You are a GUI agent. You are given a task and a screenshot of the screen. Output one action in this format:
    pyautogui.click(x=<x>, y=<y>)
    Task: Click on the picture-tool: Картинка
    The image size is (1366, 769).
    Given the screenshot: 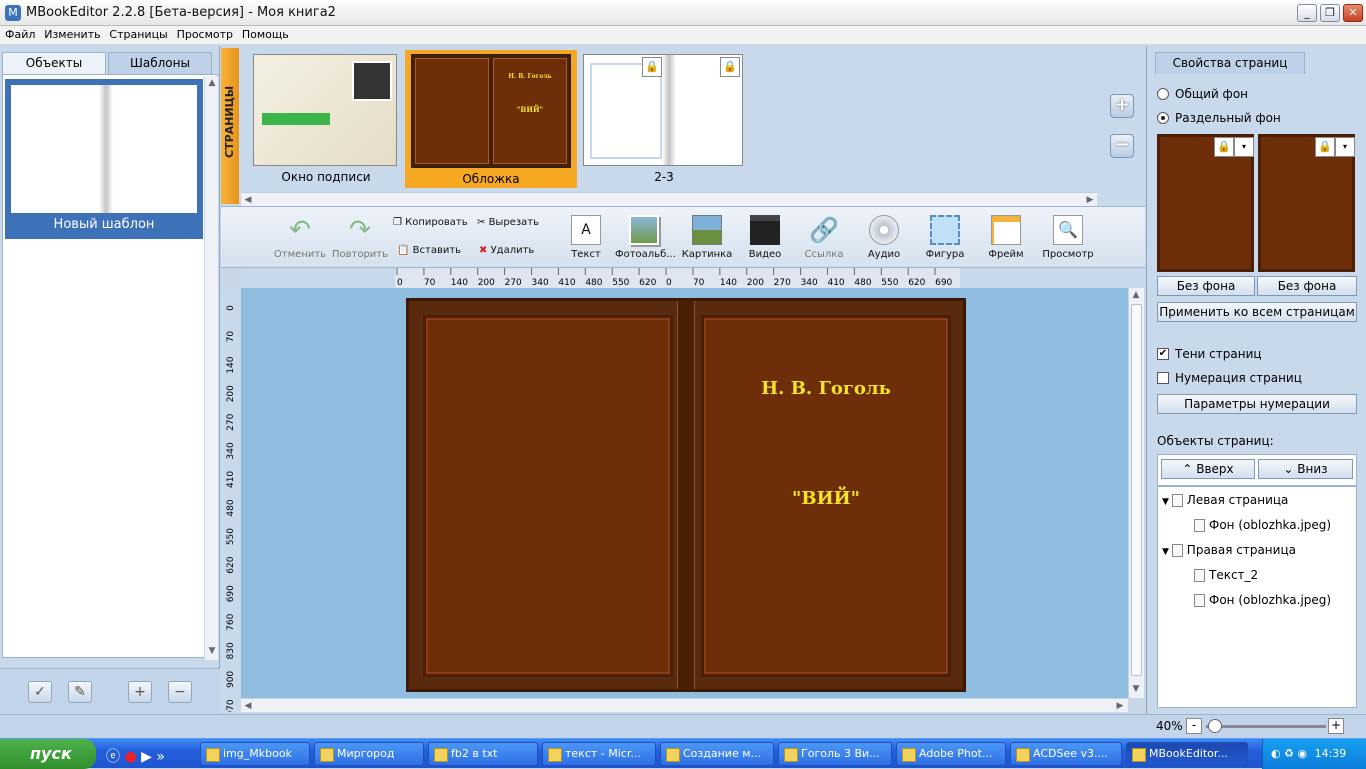 What is the action you would take?
    pyautogui.click(x=707, y=237)
    